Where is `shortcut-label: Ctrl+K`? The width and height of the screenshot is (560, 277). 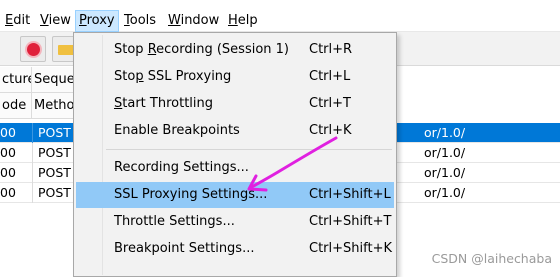
shortcut-label: Ctrl+K is located at coordinates (330, 130).